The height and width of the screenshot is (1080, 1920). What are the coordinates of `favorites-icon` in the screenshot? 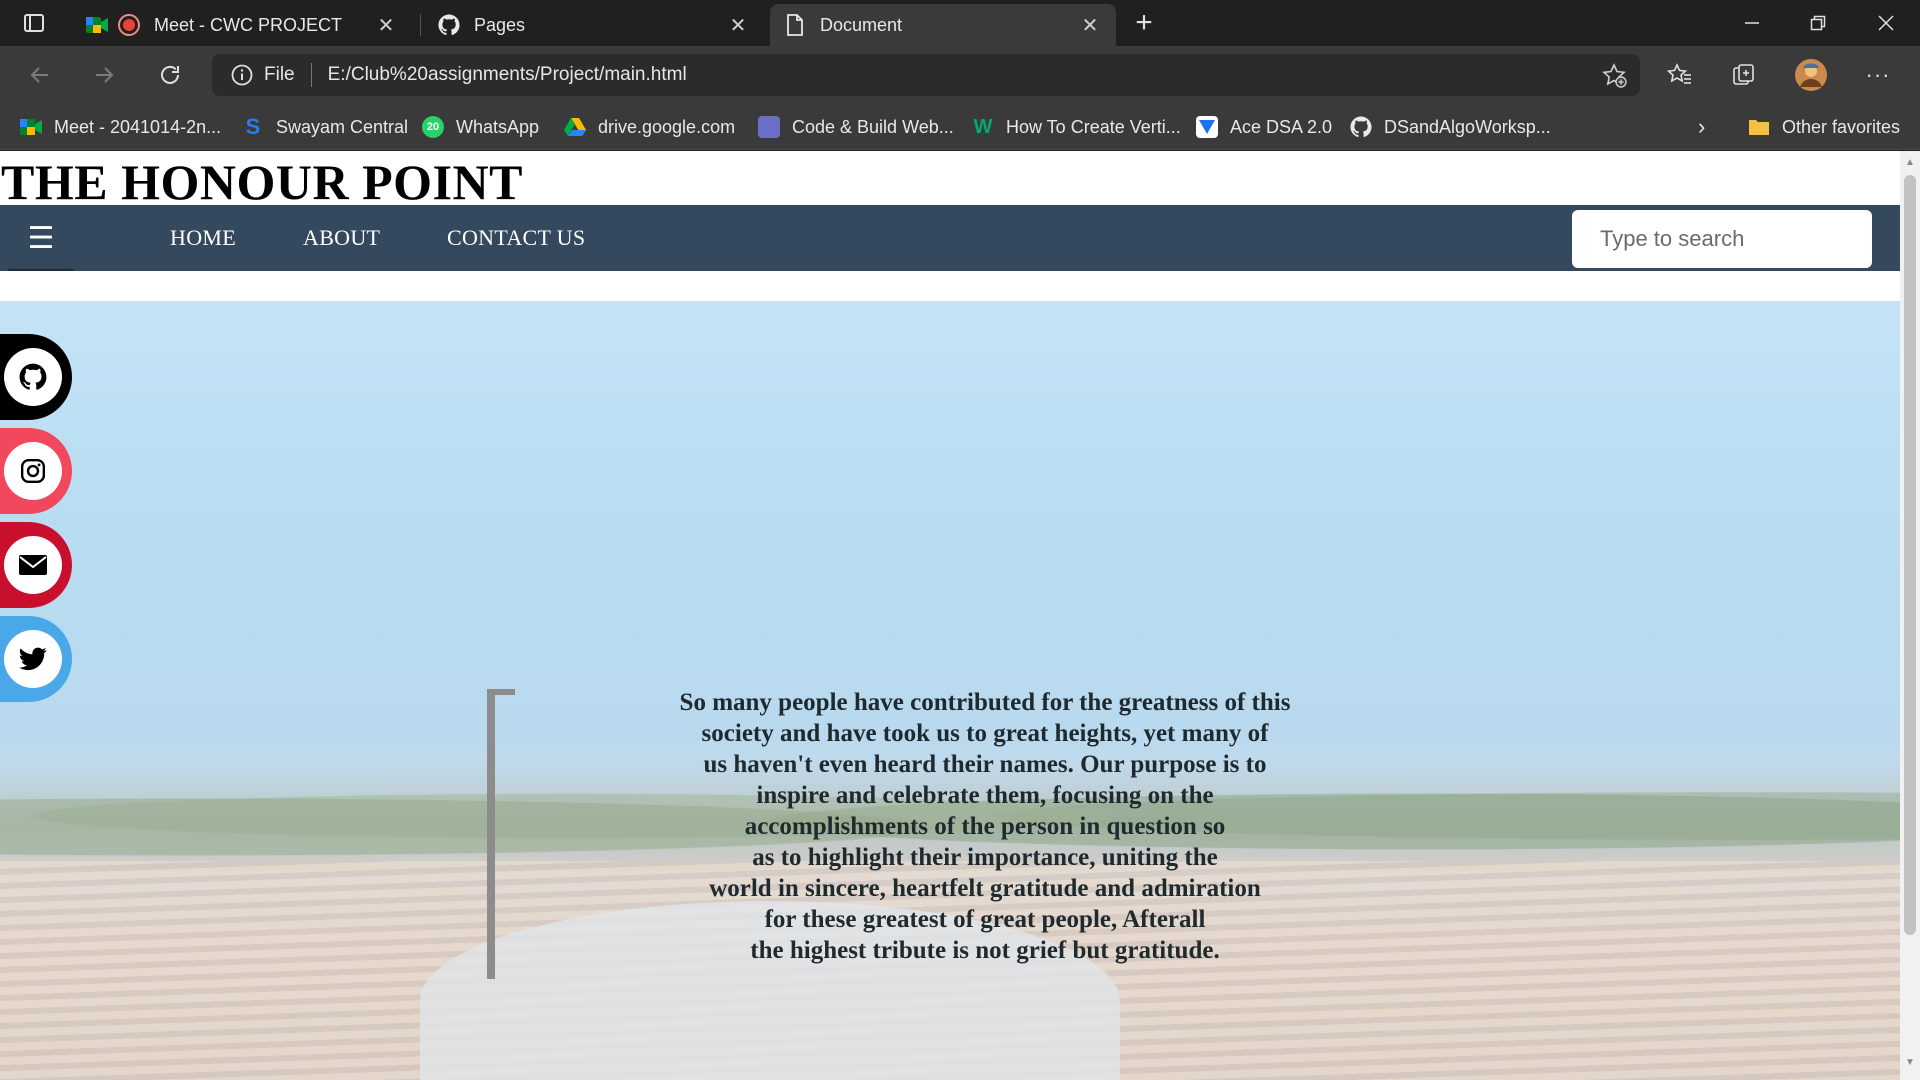 It's located at (1680, 75).